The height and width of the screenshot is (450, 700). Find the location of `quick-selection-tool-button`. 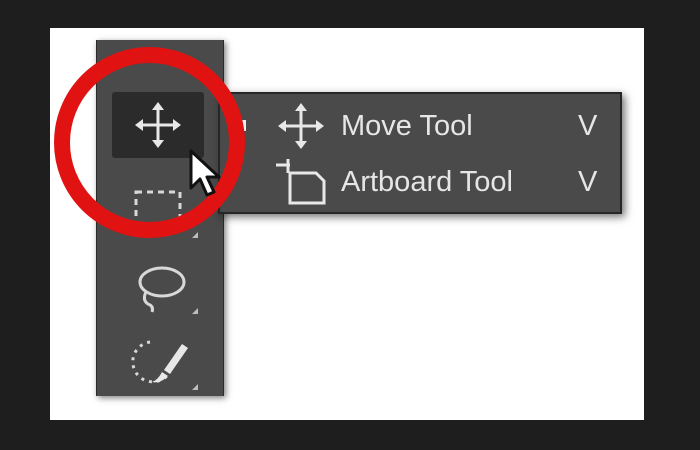

quick-selection-tool-button is located at coordinates (158, 363).